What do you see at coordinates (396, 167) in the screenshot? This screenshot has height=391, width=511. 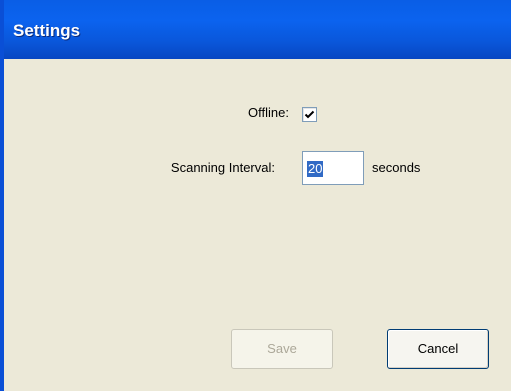 I see `interval-unit-label: seconds` at bounding box center [396, 167].